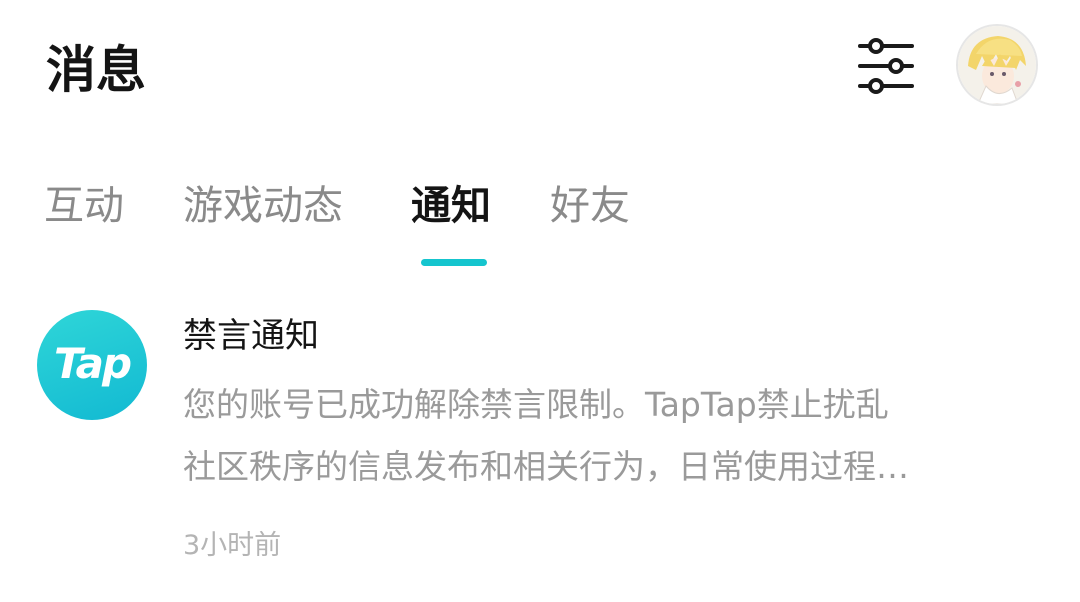 This screenshot has width=1080, height=602. What do you see at coordinates (96, 70) in the screenshot?
I see `page-title: 消息` at bounding box center [96, 70].